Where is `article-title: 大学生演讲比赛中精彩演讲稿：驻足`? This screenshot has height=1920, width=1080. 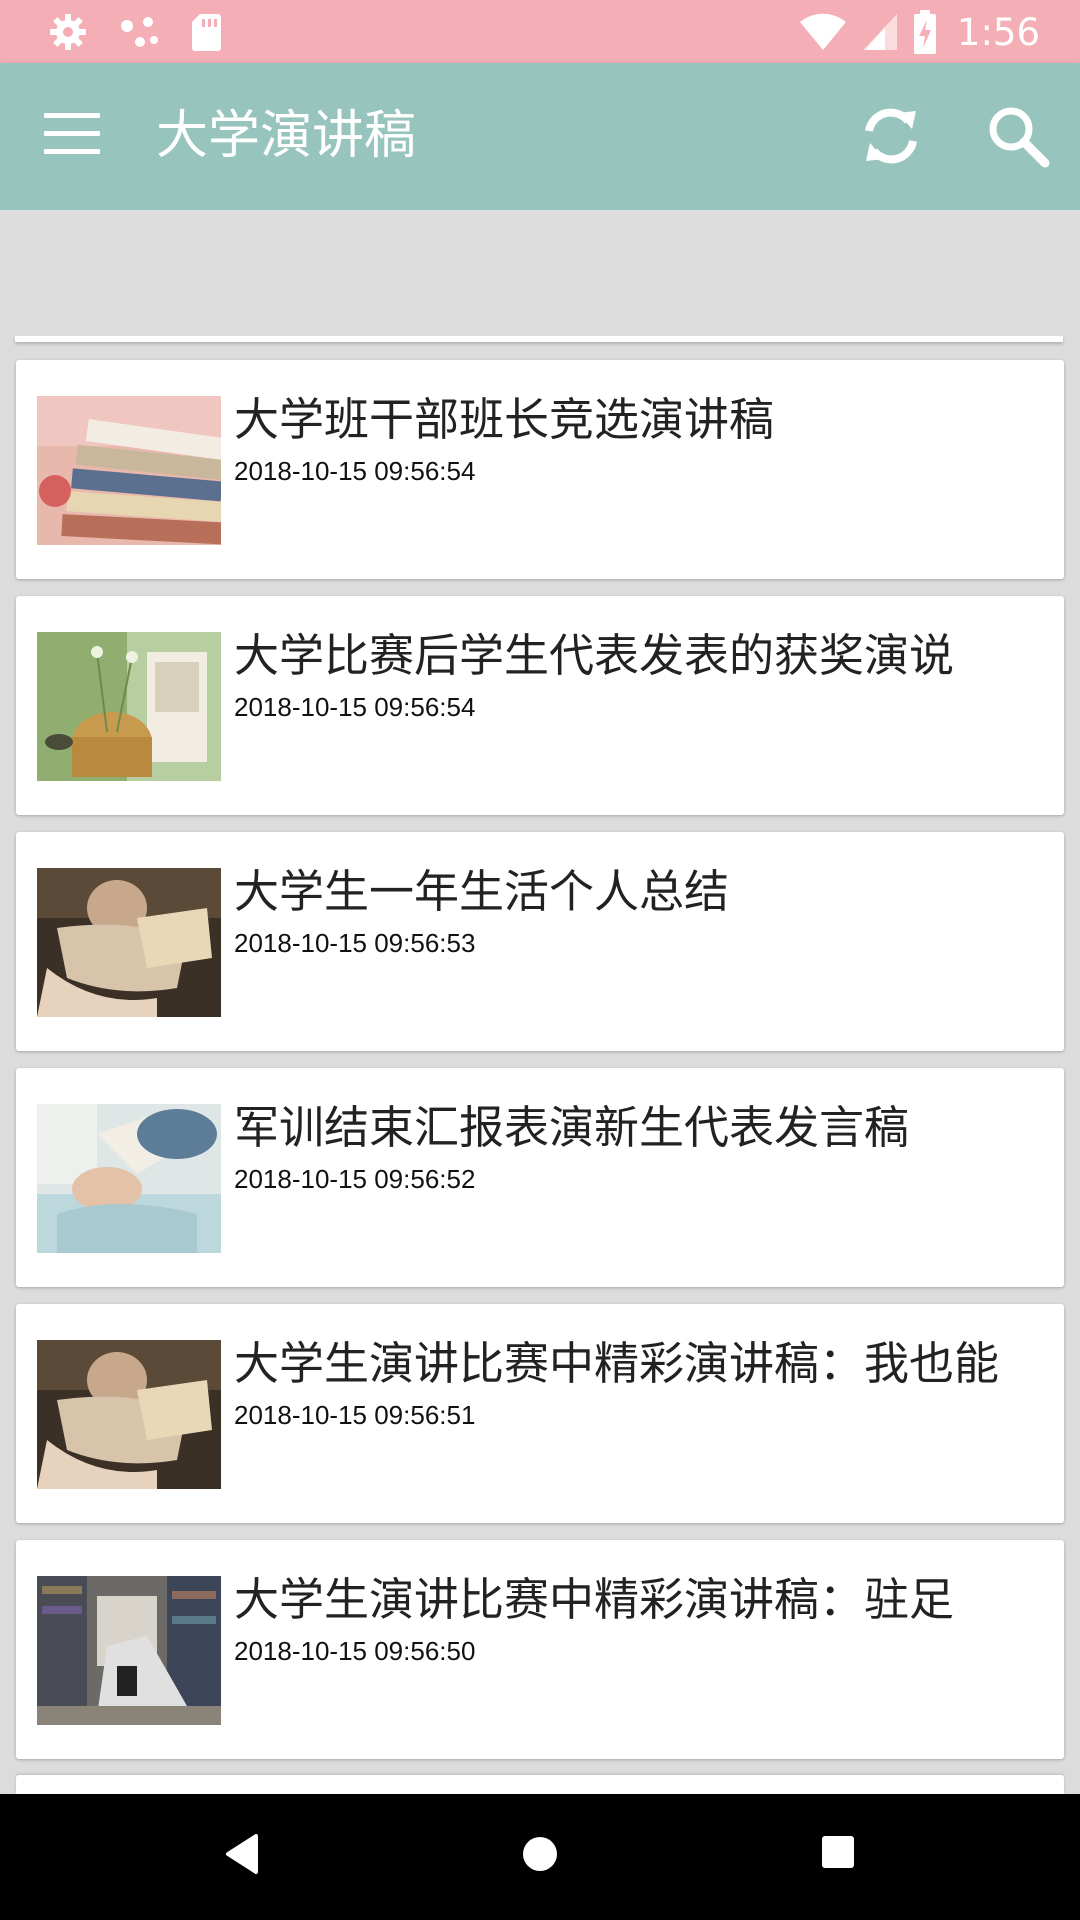 article-title: 大学生演讲比赛中精彩演讲稿：驻足 is located at coordinates (594, 1599).